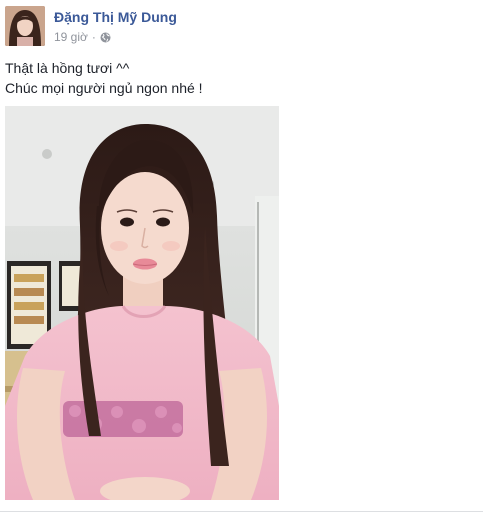 Image resolution: width=483 pixels, height=513 pixels. What do you see at coordinates (105, 37) in the screenshot?
I see `globe-icon` at bounding box center [105, 37].